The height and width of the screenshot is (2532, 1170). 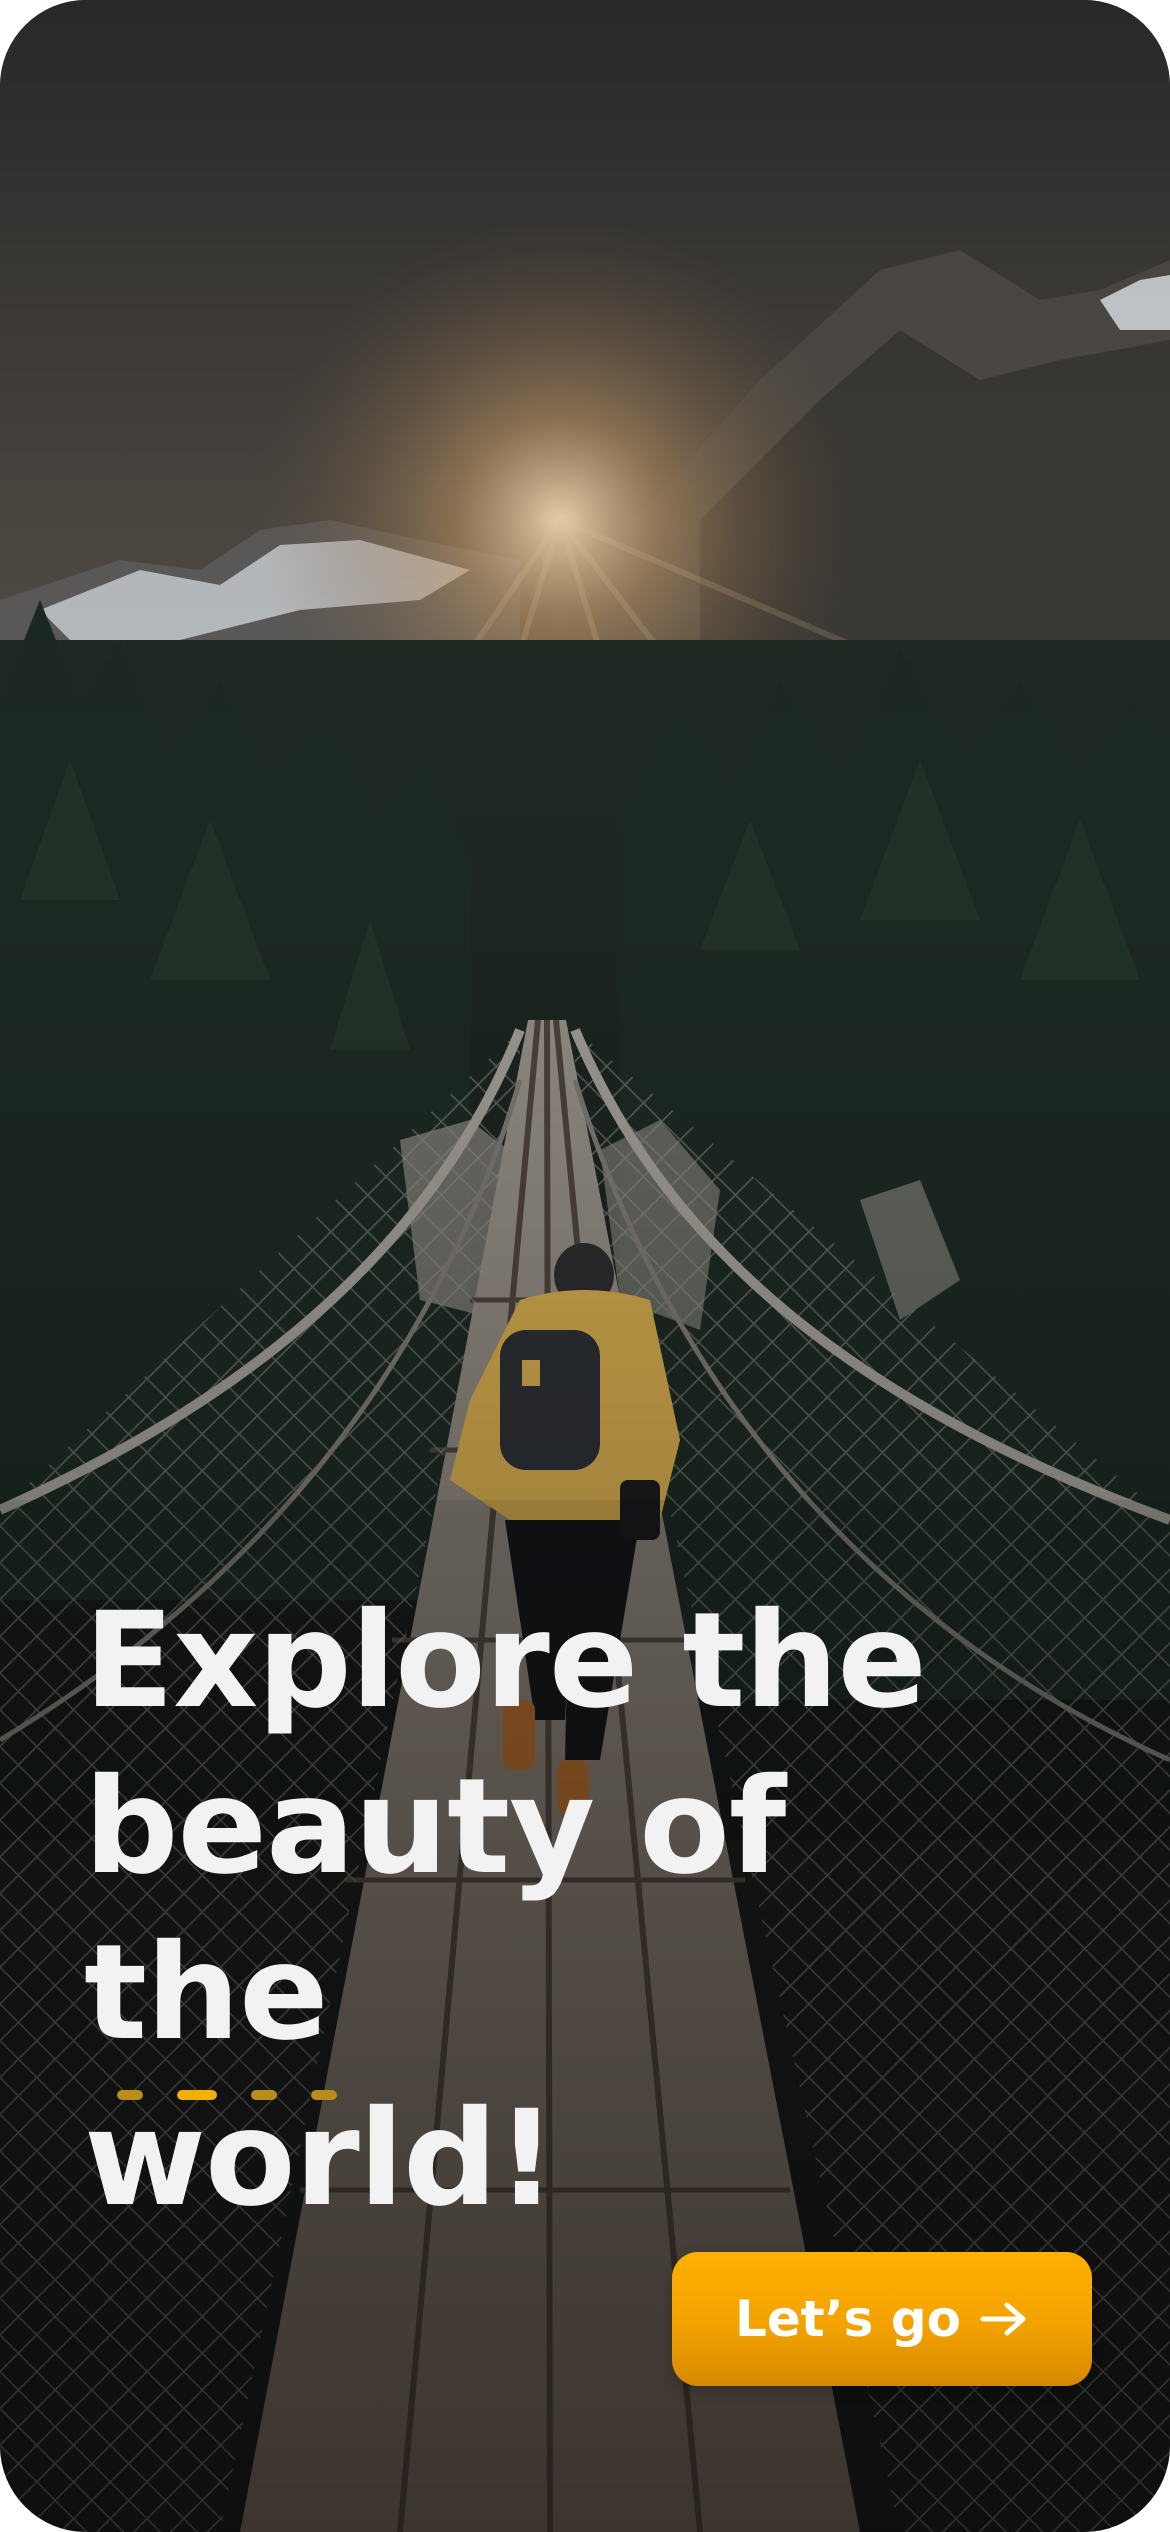 What do you see at coordinates (227, 2095) in the screenshot?
I see `page-indicator` at bounding box center [227, 2095].